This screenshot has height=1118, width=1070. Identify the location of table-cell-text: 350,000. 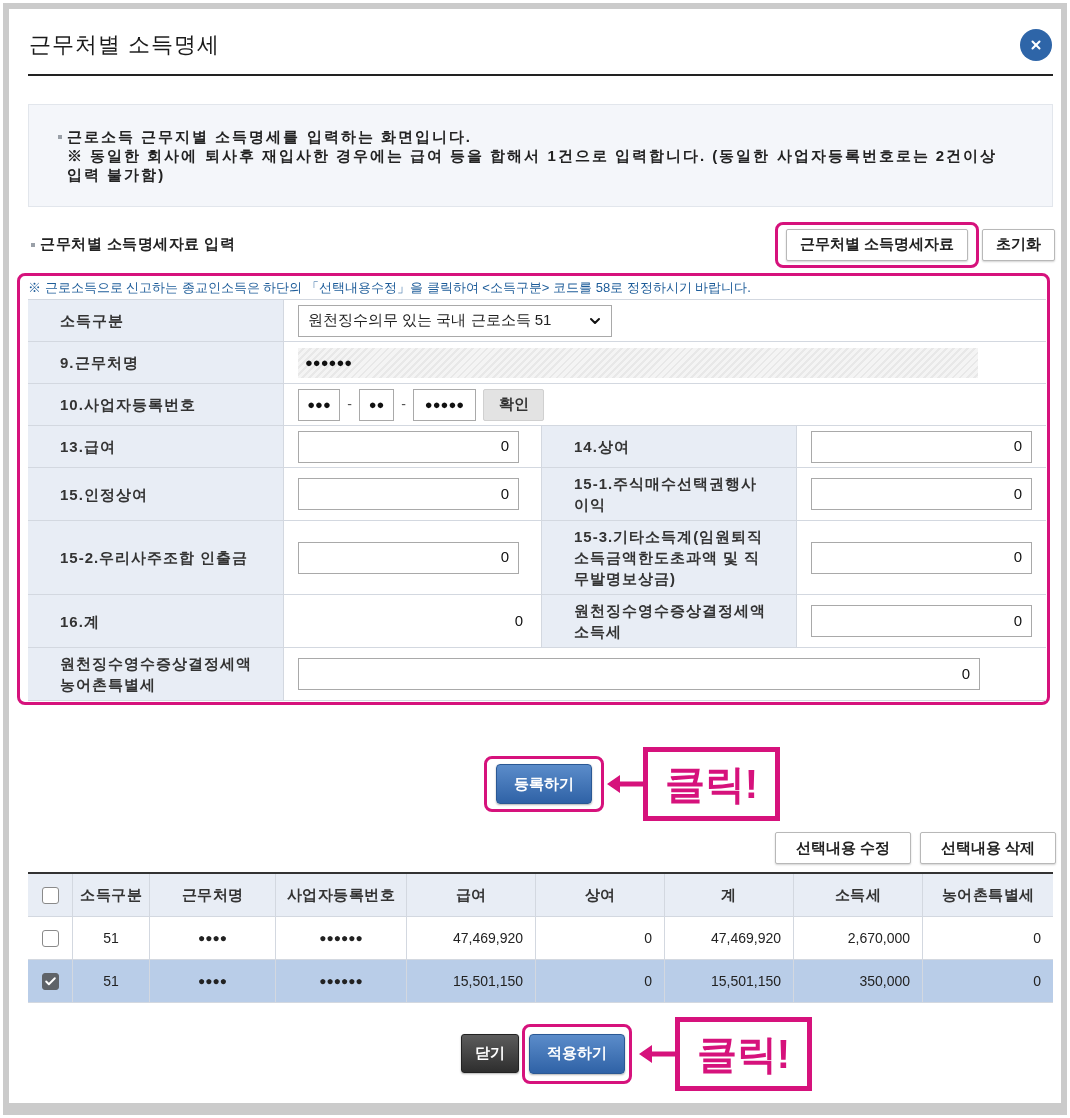
(884, 981).